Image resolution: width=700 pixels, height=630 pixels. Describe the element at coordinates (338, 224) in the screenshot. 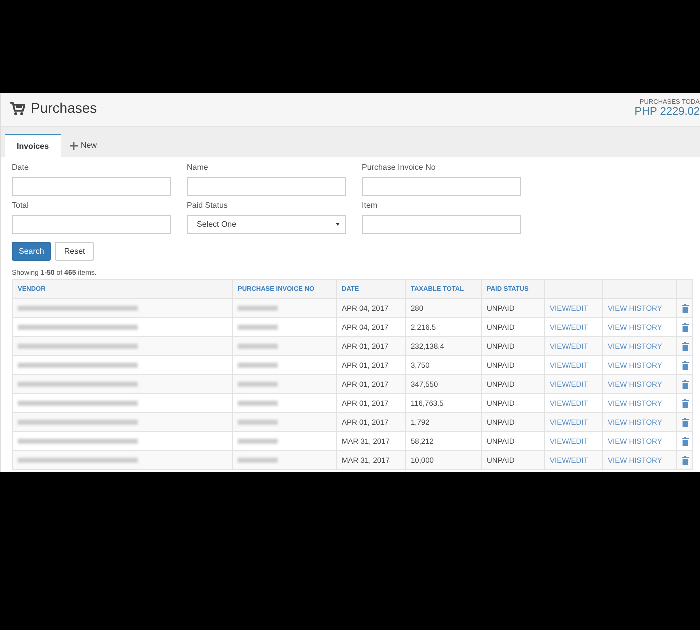

I see `caret-icon` at that location.